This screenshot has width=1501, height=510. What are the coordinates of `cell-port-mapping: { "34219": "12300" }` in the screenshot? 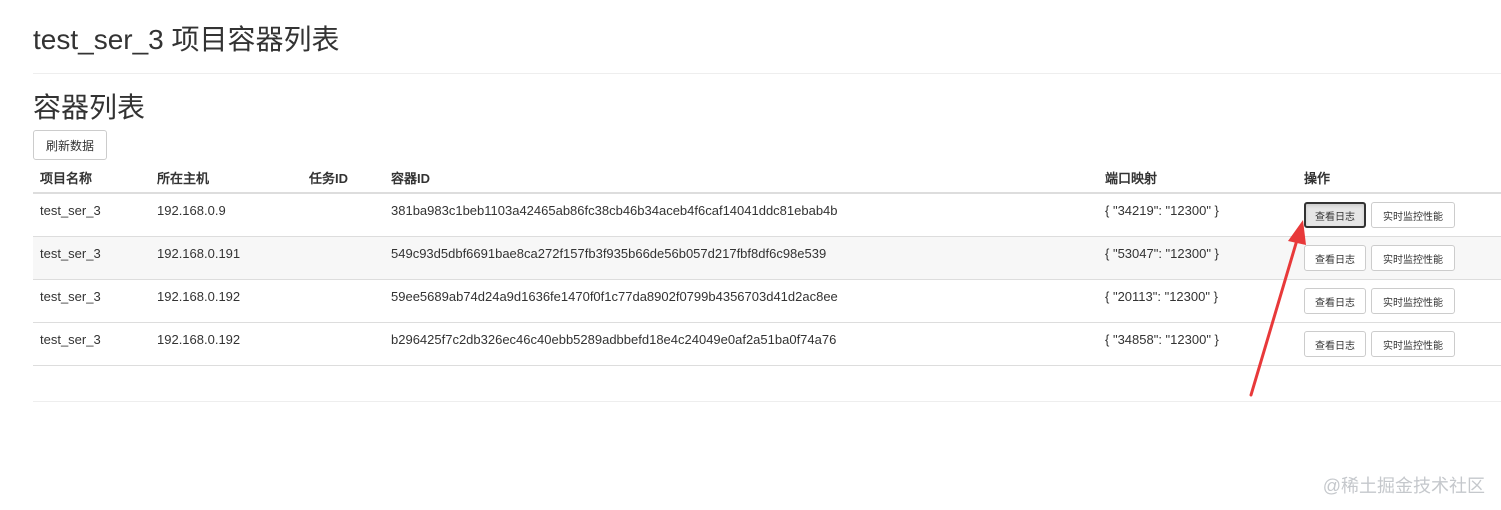 It's located at (1162, 210).